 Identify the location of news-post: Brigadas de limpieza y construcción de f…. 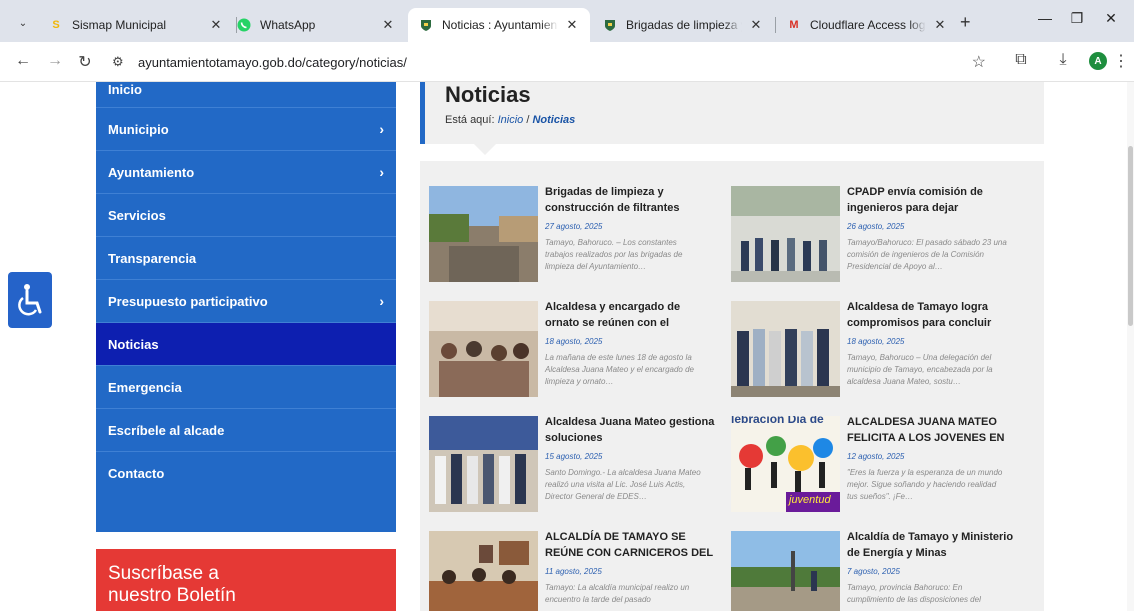
(574, 236).